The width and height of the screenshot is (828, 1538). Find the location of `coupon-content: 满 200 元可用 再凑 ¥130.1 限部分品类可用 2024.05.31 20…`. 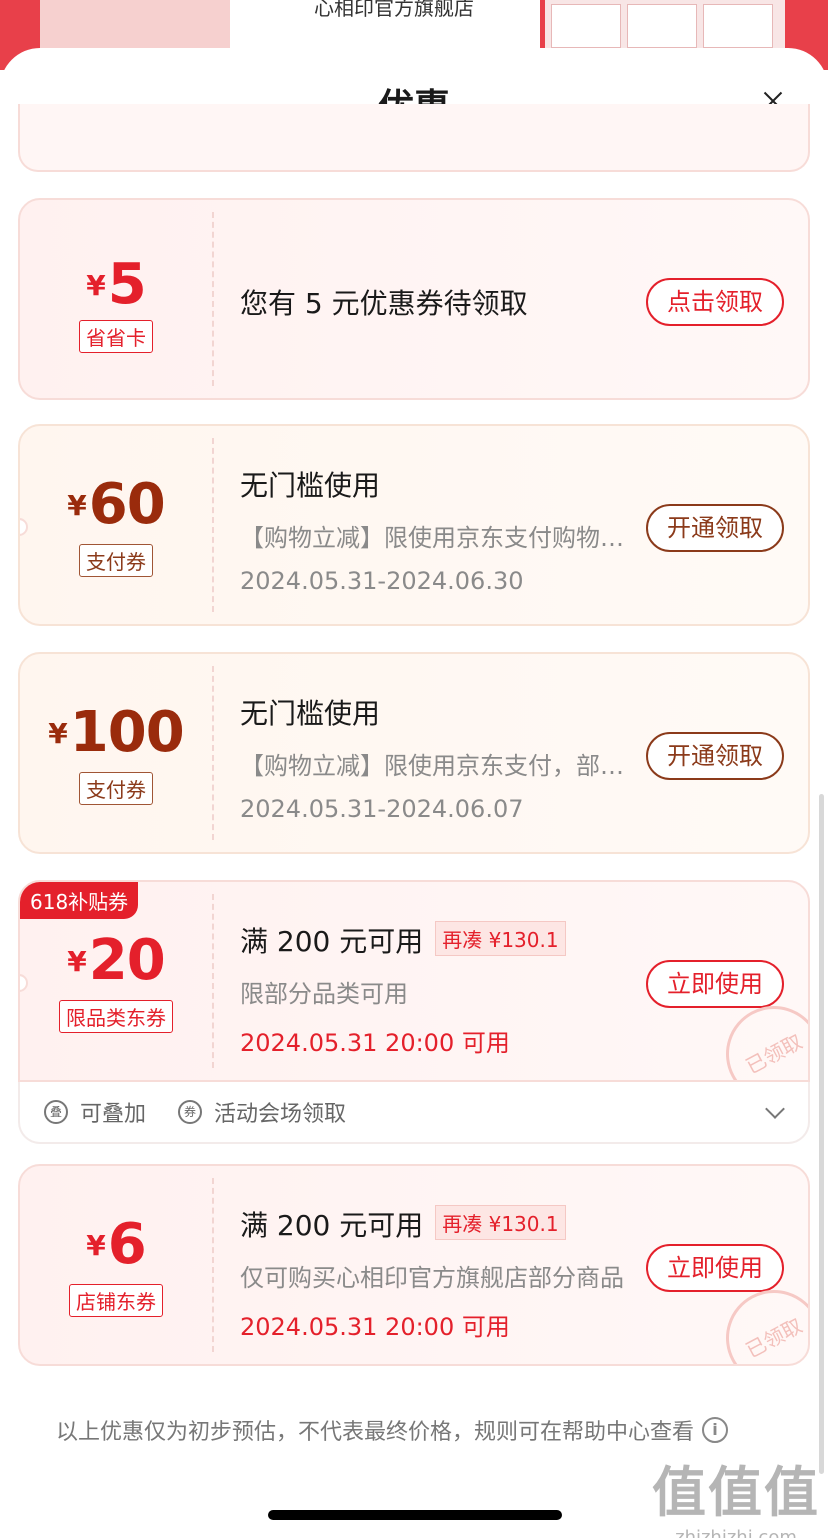

coupon-content: 满 200 元可用 再凑 ¥130.1 限部分品类可用 2024.05.31 20… is located at coordinates (434, 989).